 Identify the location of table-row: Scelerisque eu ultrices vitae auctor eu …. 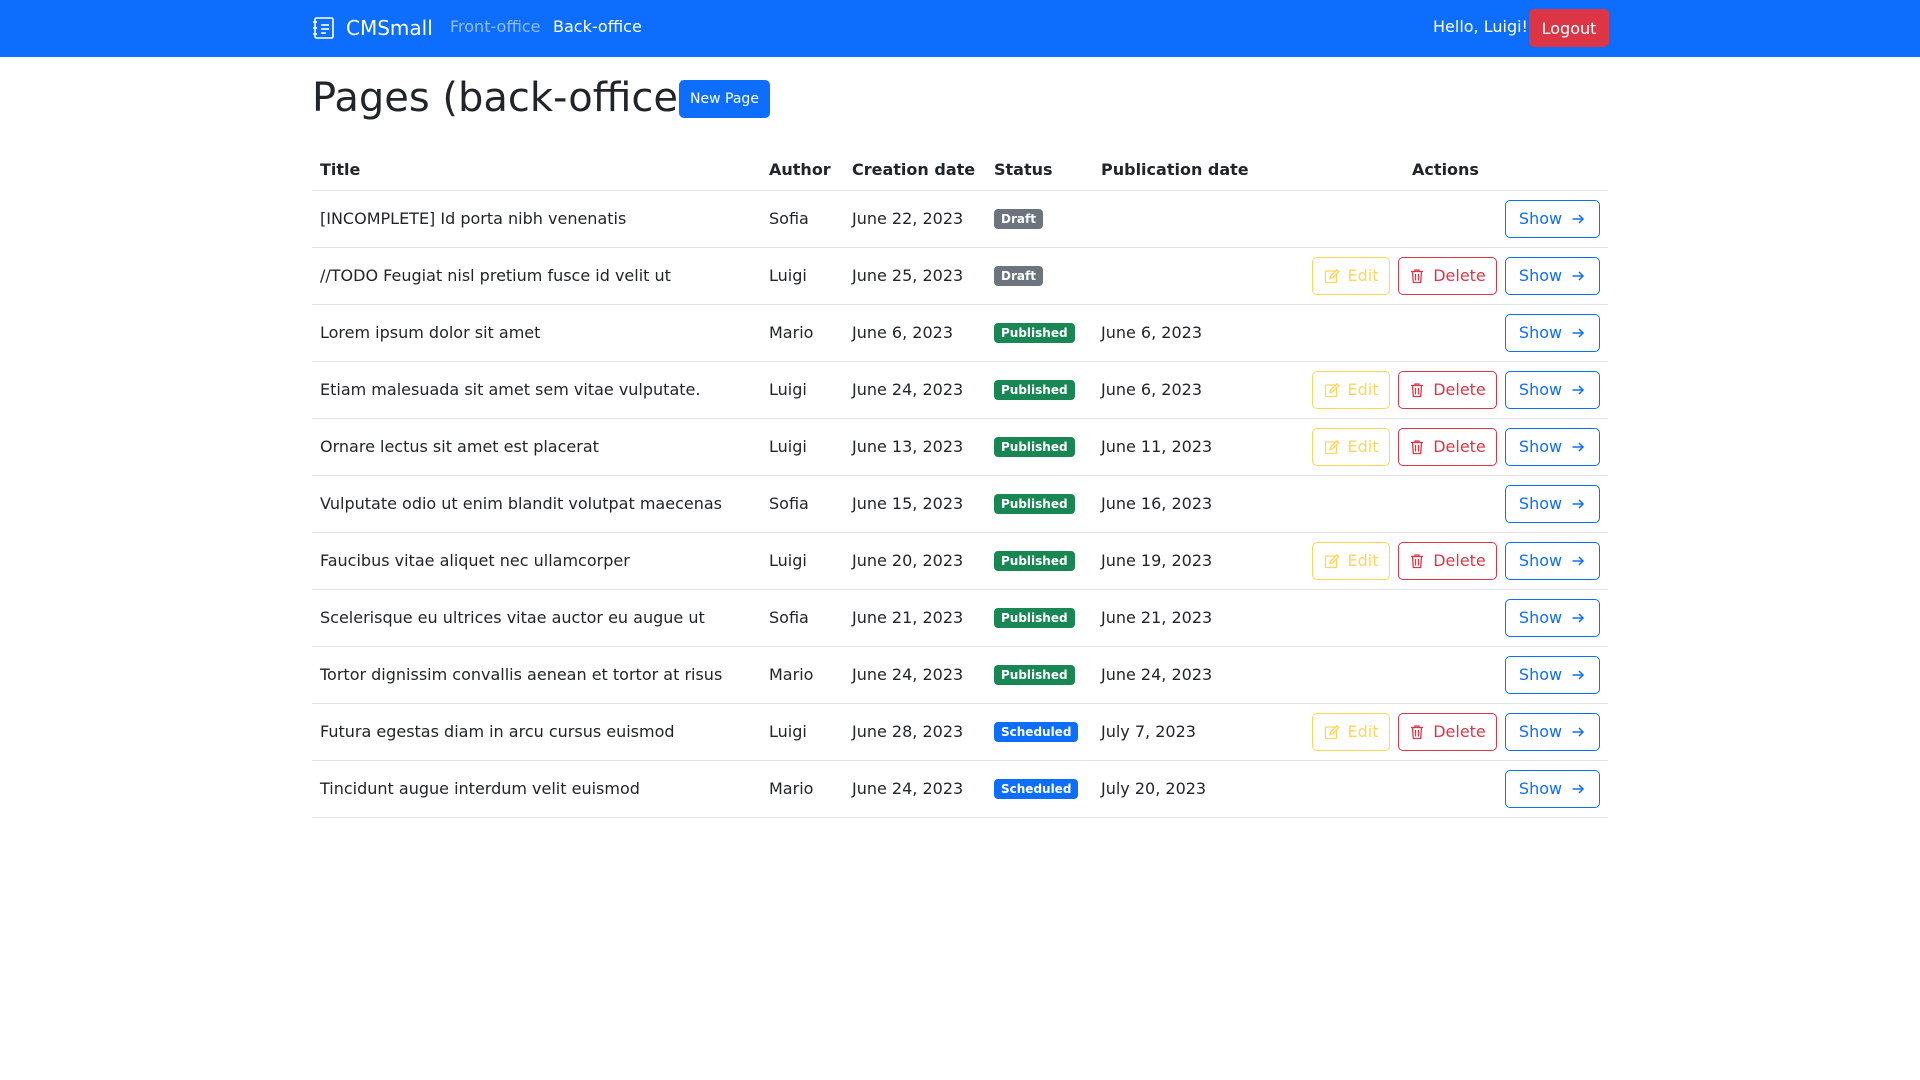
(960, 618).